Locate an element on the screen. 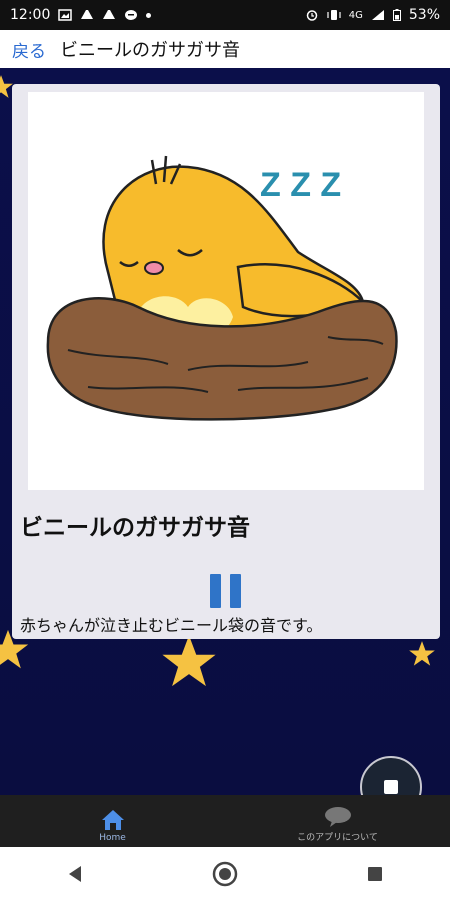 This screenshot has height=900, width=450. nav-home-button is located at coordinates (225, 874).